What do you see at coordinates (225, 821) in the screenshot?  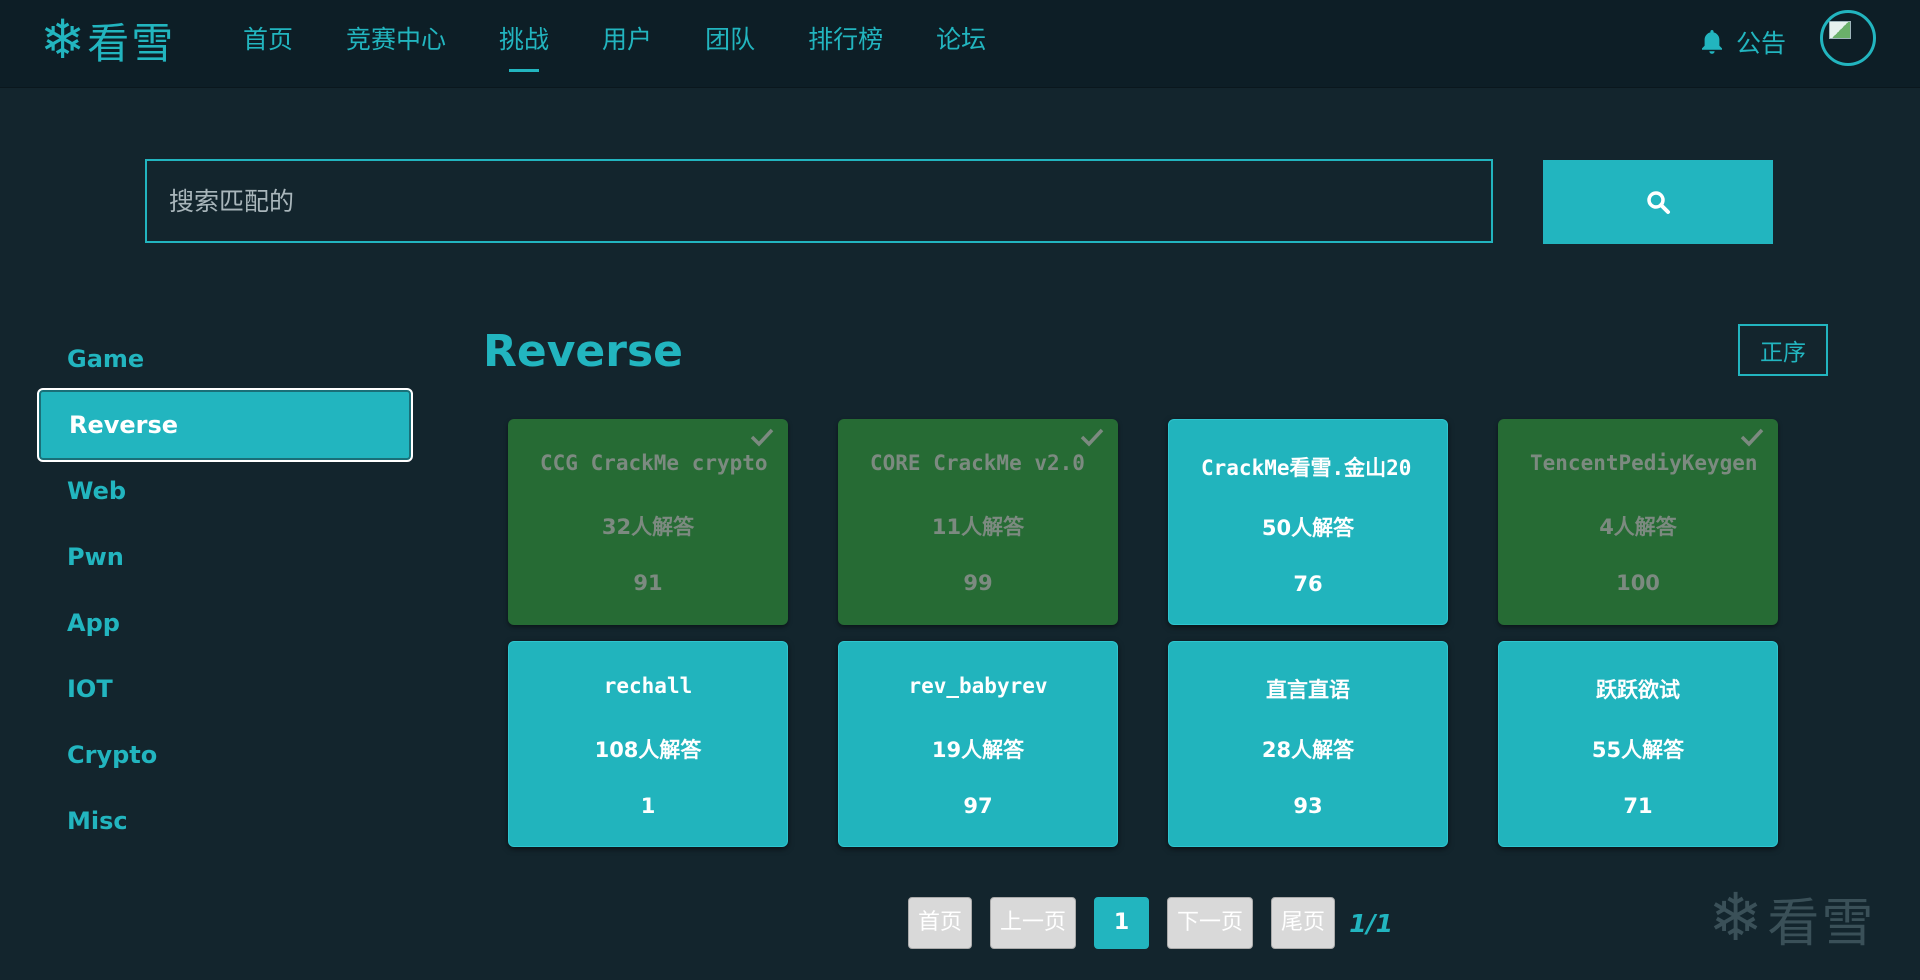 I see `sidebar-item-misc: Misc` at bounding box center [225, 821].